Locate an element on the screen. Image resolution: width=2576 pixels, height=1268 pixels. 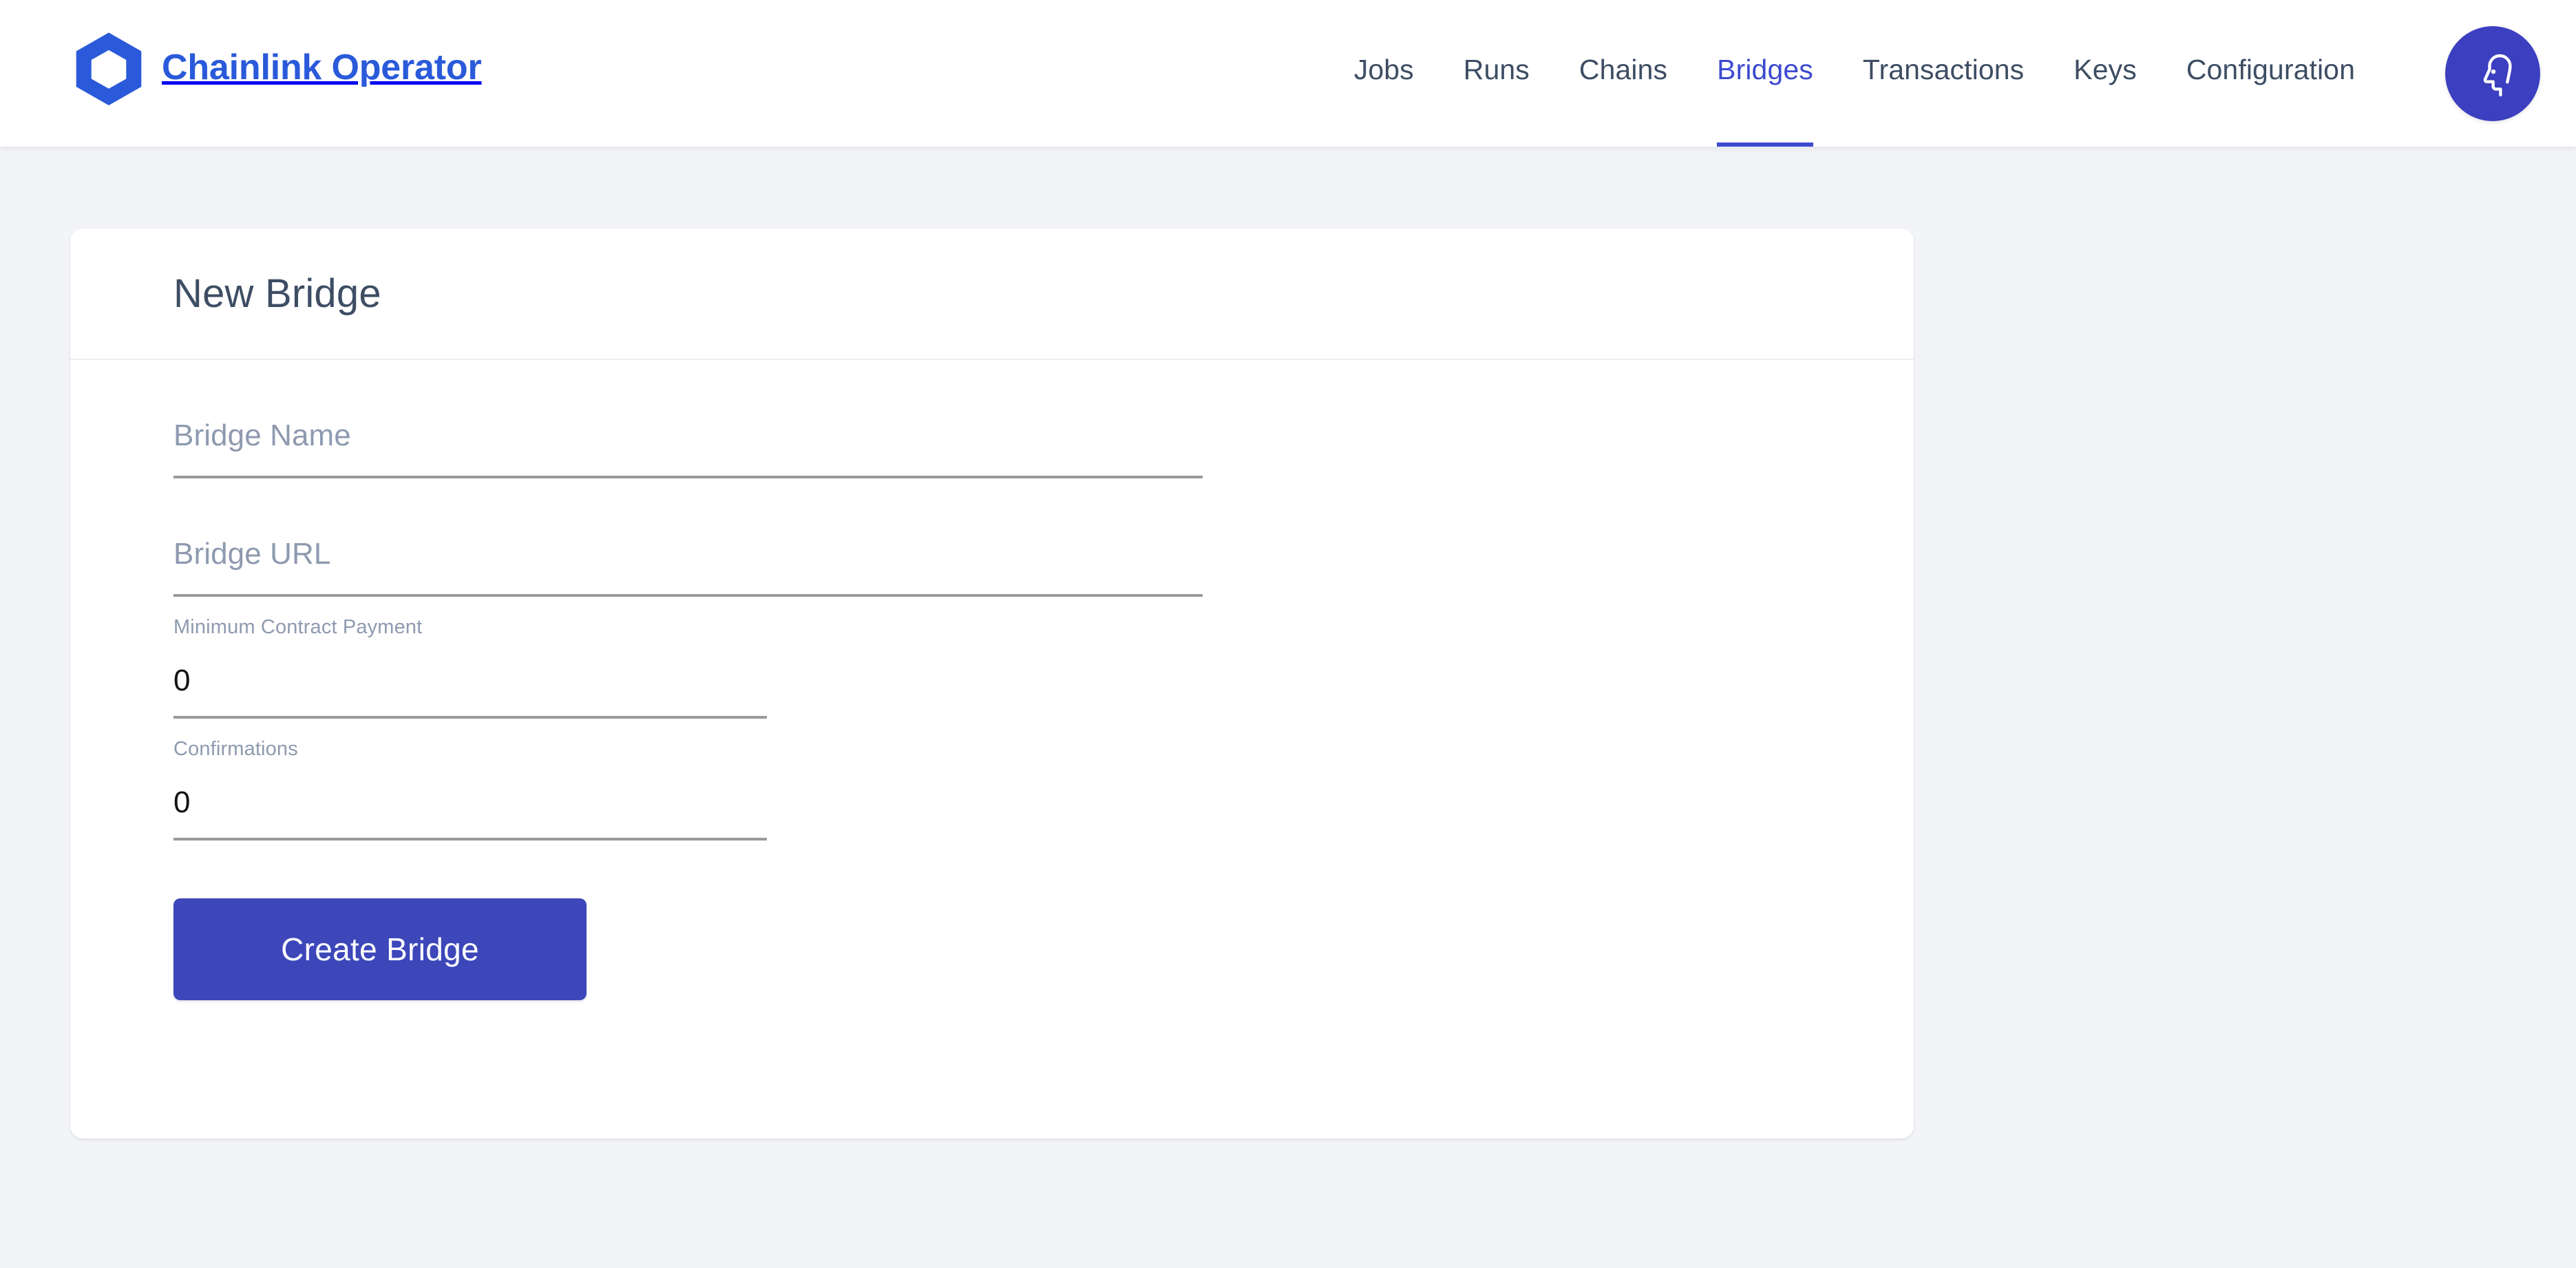
nav-item-chains: Chains is located at coordinates (1623, 73).